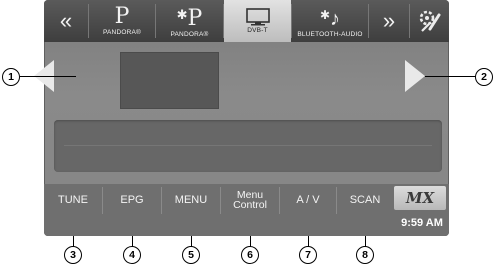 The height and width of the screenshot is (266, 493). I want to click on callout-1: 1, so click(11, 77).